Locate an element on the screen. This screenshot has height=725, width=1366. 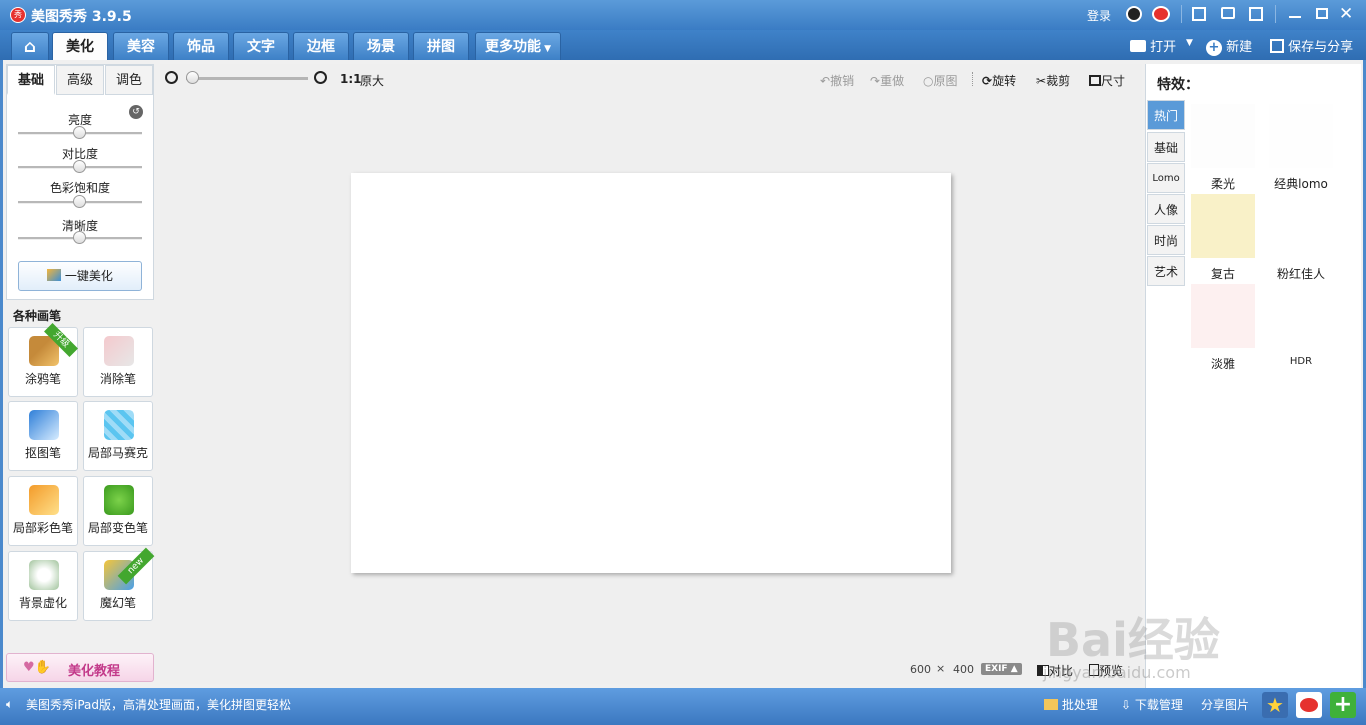
brightness-knob is located at coordinates (79, 132).